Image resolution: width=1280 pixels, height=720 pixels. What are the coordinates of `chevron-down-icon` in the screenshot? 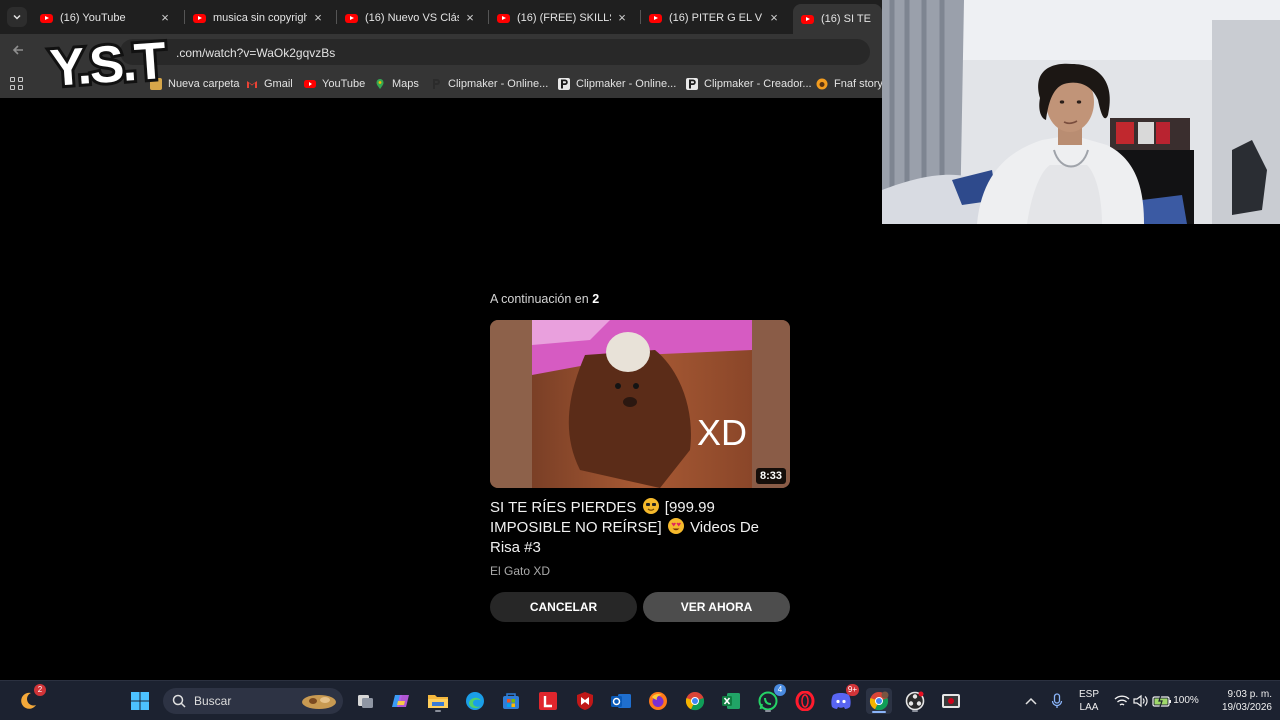 It's located at (17, 17).